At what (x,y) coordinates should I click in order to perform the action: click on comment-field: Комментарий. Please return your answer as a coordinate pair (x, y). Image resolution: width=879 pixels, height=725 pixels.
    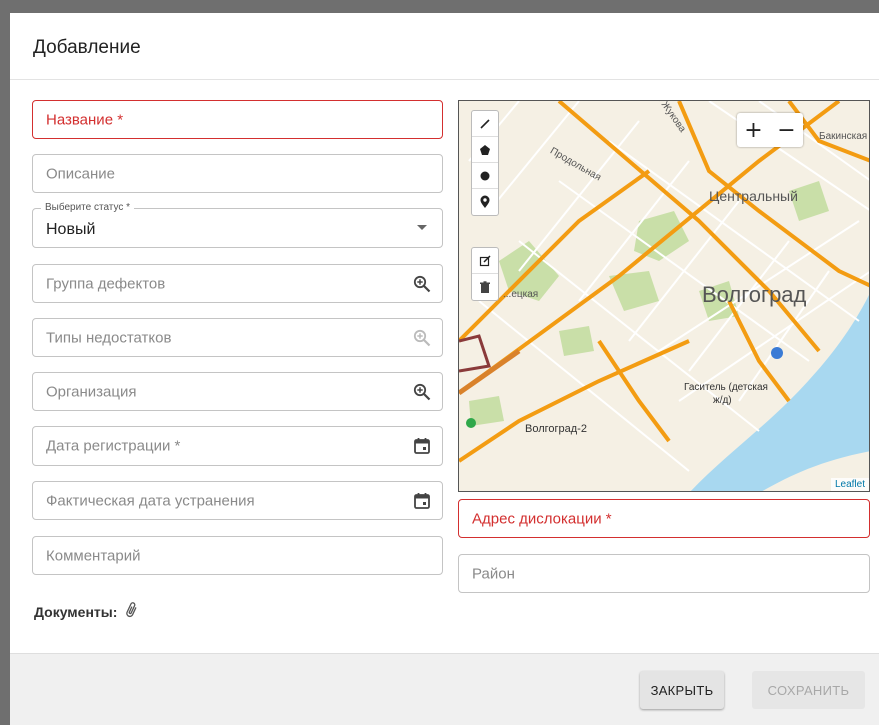
    Looking at the image, I should click on (237, 555).